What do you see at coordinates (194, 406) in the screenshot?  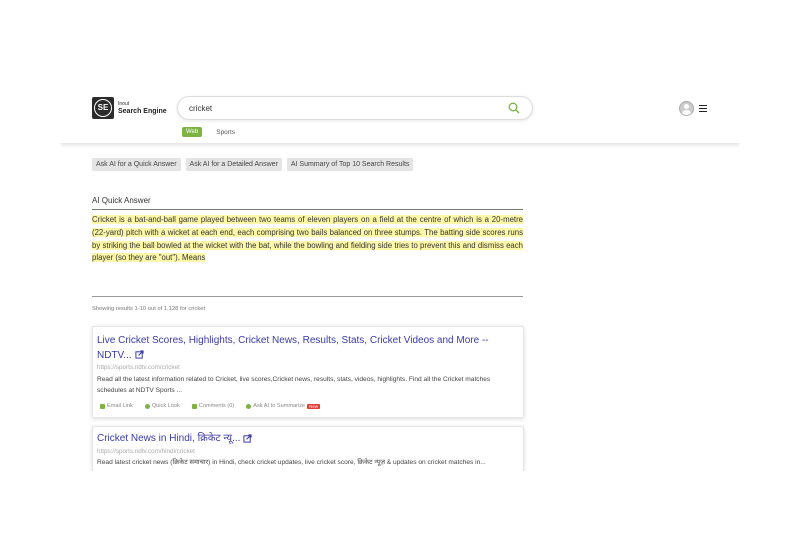 I see `comments-icon` at bounding box center [194, 406].